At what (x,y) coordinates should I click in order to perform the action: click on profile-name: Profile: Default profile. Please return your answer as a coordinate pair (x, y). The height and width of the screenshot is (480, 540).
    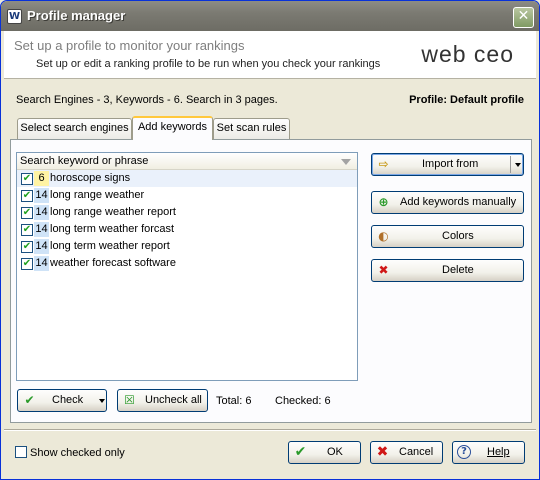
    Looking at the image, I should click on (466, 100).